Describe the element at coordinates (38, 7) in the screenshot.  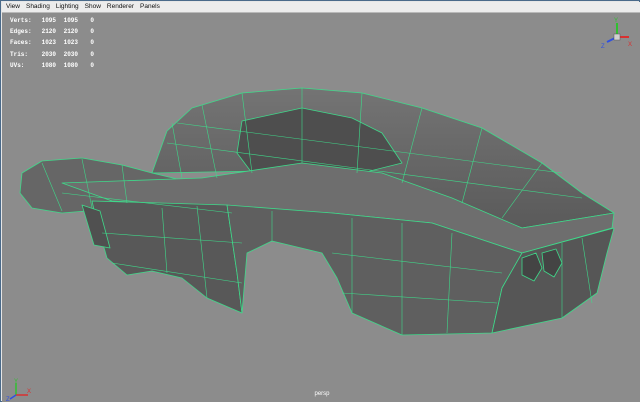
I see `menu-shading: Shading` at that location.